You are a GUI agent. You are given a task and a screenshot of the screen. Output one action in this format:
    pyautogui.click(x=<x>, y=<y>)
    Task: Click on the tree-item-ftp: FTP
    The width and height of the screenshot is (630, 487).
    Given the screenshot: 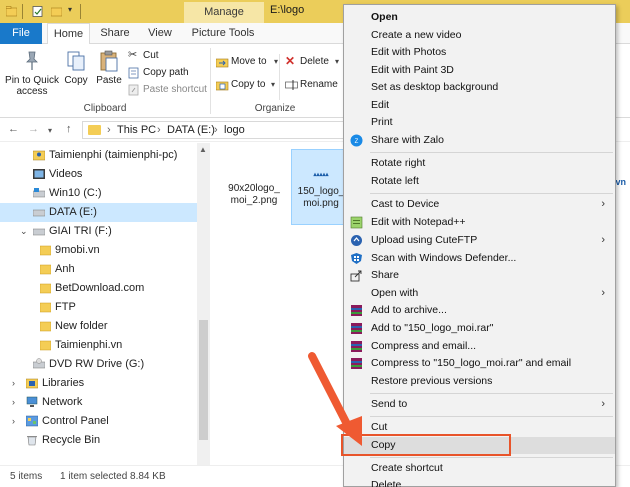 What is the action you would take?
    pyautogui.click(x=98, y=307)
    